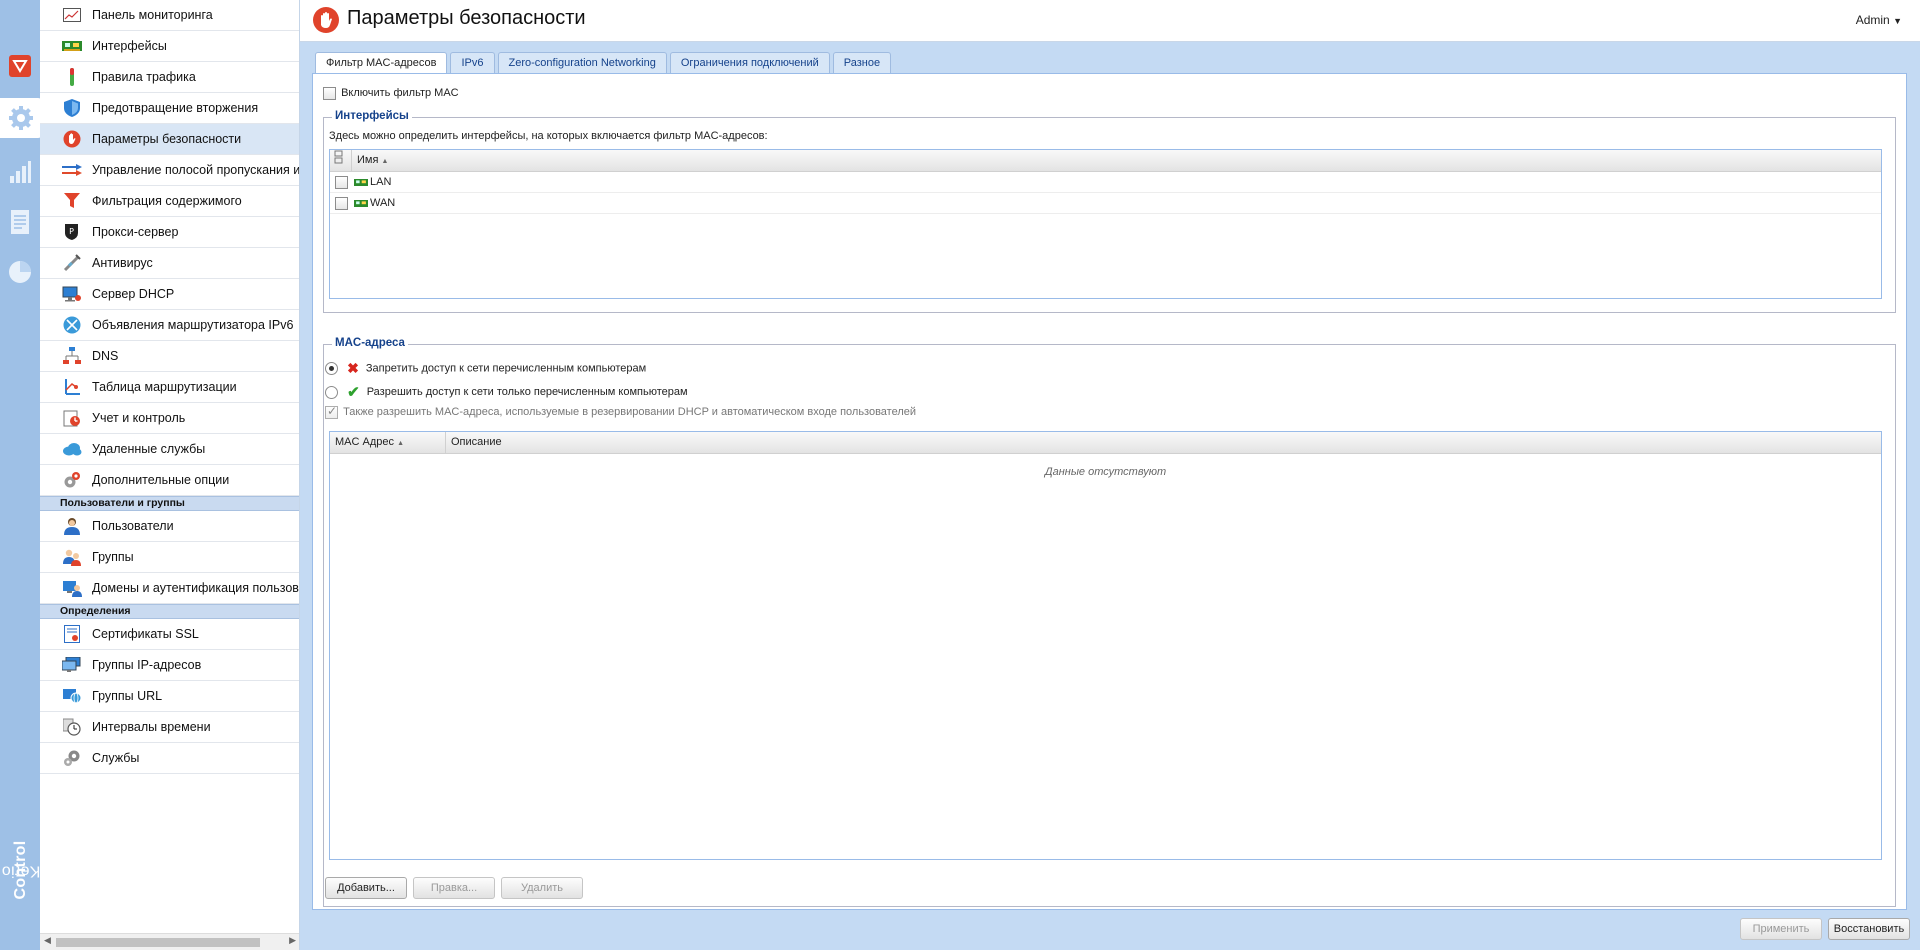  What do you see at coordinates (161, 480) in the screenshot?
I see `sidebar-item-label: Дополнительные опции` at bounding box center [161, 480].